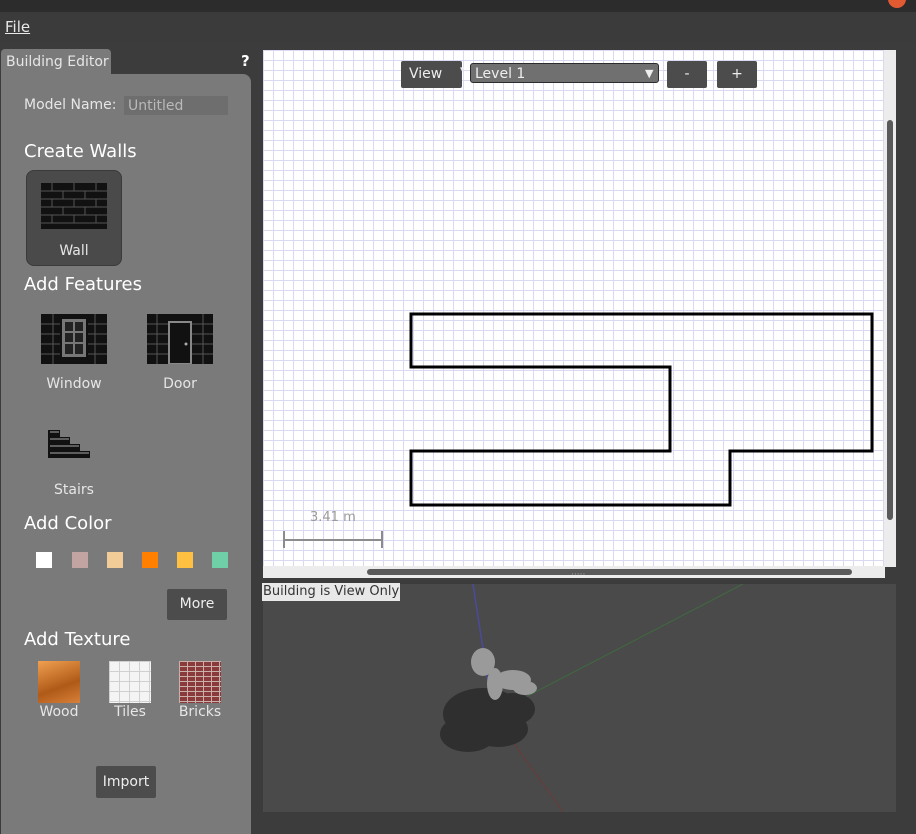 The height and width of the screenshot is (834, 916). I want to click on view-menu-button: View ▾, so click(433, 74).